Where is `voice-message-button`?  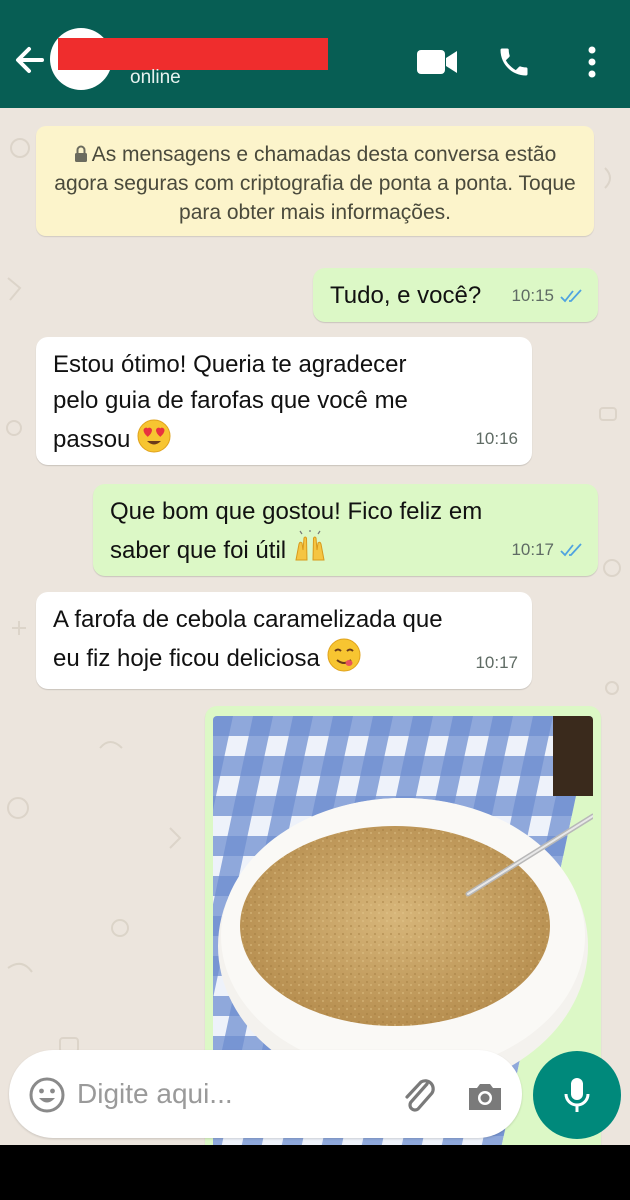
voice-message-button is located at coordinates (577, 1095).